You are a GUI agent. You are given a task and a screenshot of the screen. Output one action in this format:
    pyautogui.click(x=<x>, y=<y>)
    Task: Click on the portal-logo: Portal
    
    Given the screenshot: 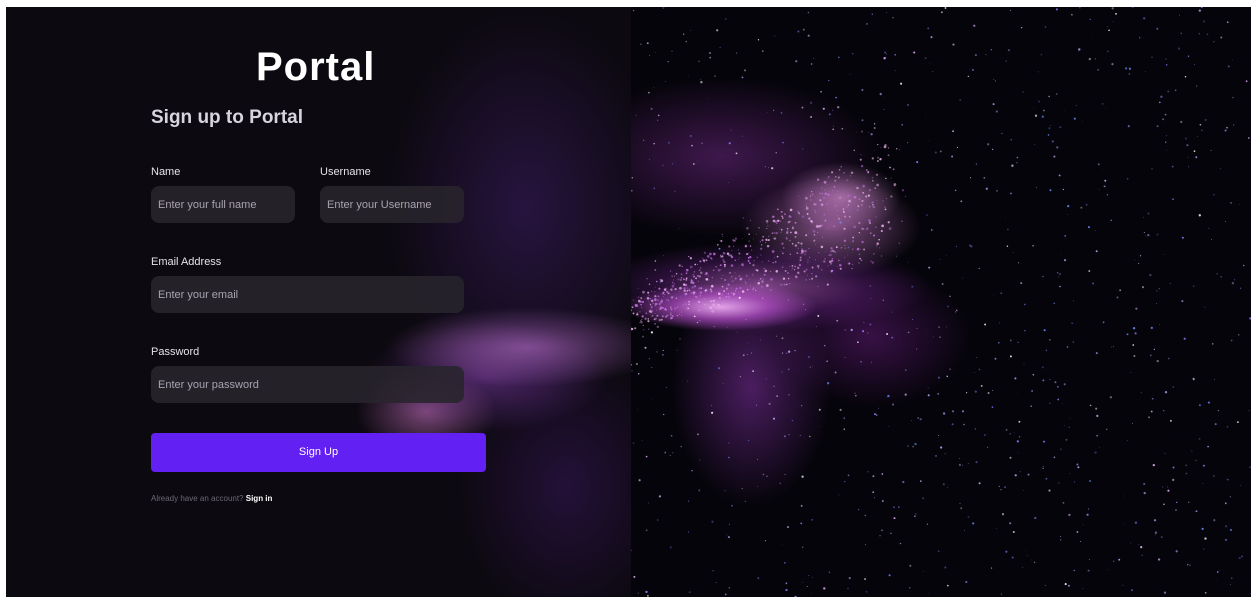 What is the action you would take?
    pyautogui.click(x=315, y=67)
    